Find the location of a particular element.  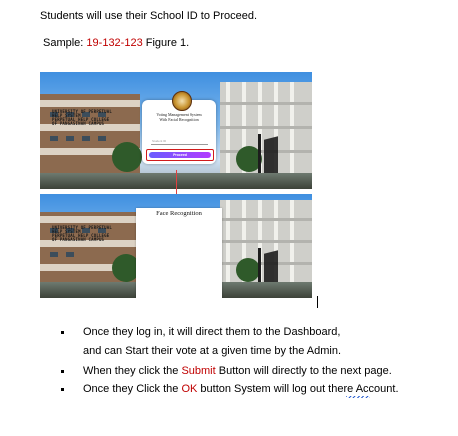

proceed-button: Proceed is located at coordinates (180, 155).